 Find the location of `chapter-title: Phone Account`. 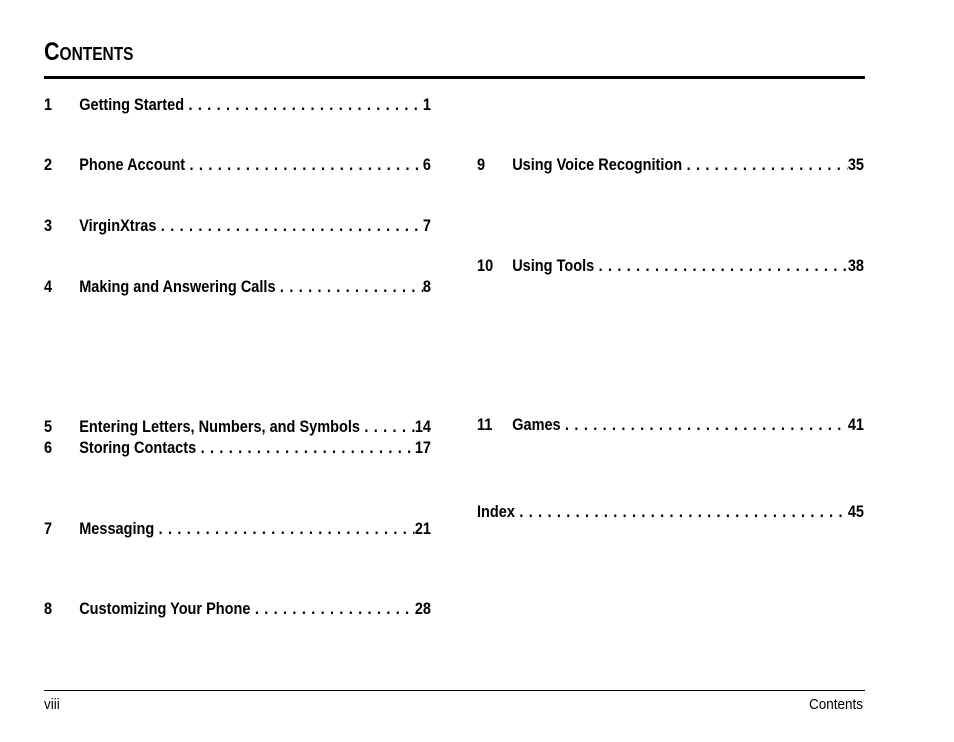

chapter-title: Phone Account is located at coordinates (132, 165).